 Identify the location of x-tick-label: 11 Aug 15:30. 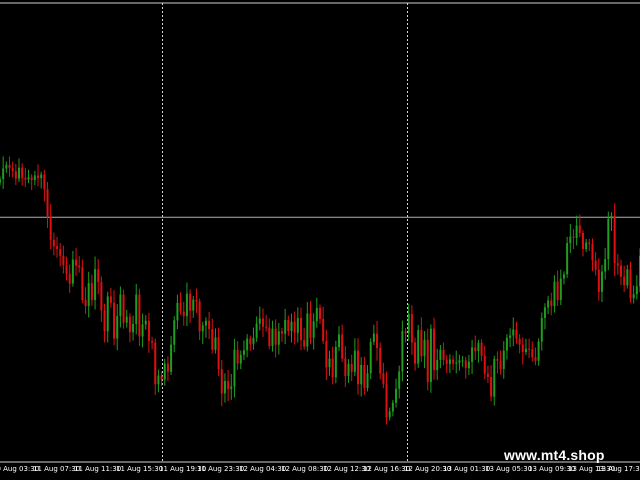
(140, 469).